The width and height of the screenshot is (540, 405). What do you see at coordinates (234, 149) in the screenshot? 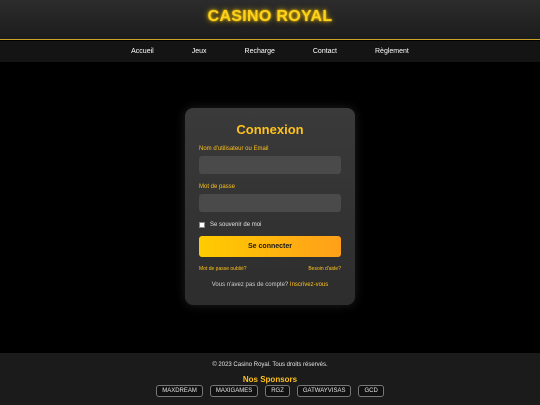
I see `username-label: Nom d'utilisateur ou Email` at bounding box center [234, 149].